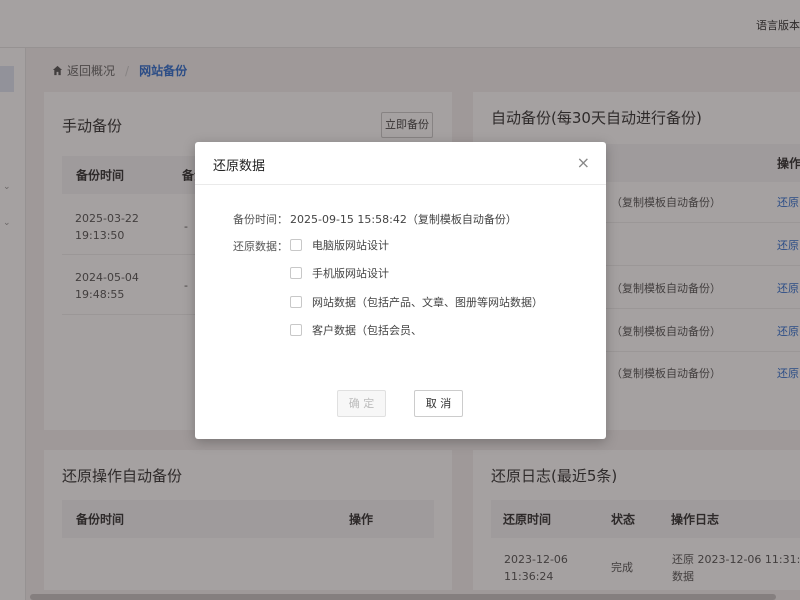  I want to click on cancel-button: 取 消, so click(438, 403).